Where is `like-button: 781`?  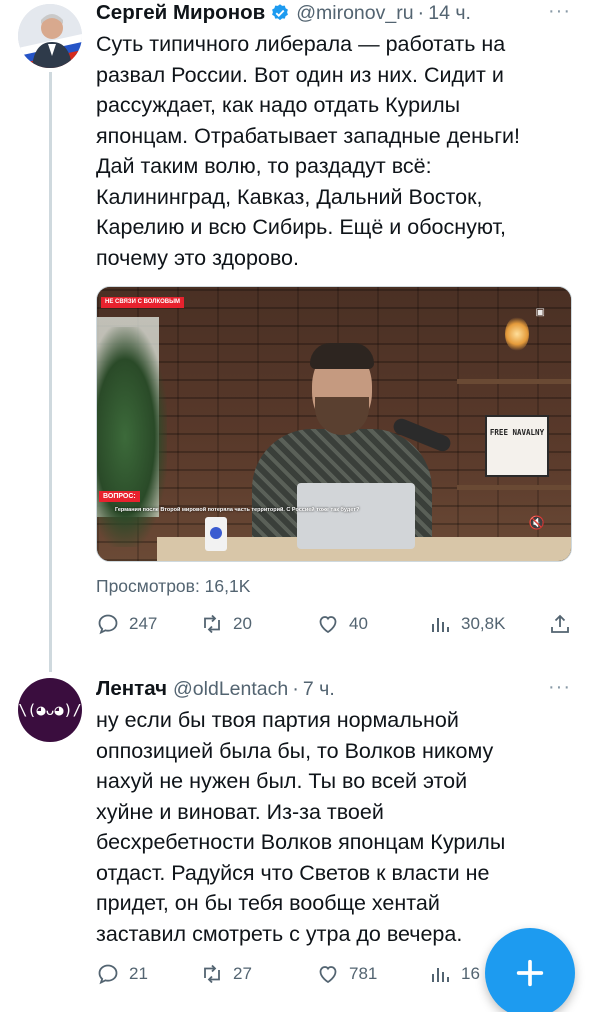
like-button: 781 is located at coordinates (346, 974).